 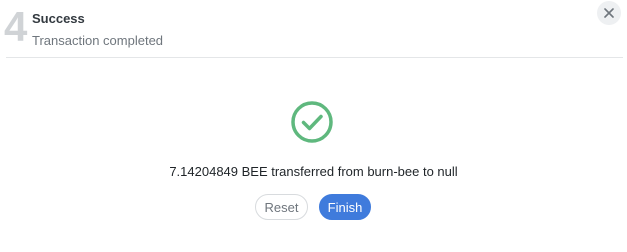 What do you see at coordinates (98, 40) in the screenshot?
I see `step-subtitle: Transaction completed` at bounding box center [98, 40].